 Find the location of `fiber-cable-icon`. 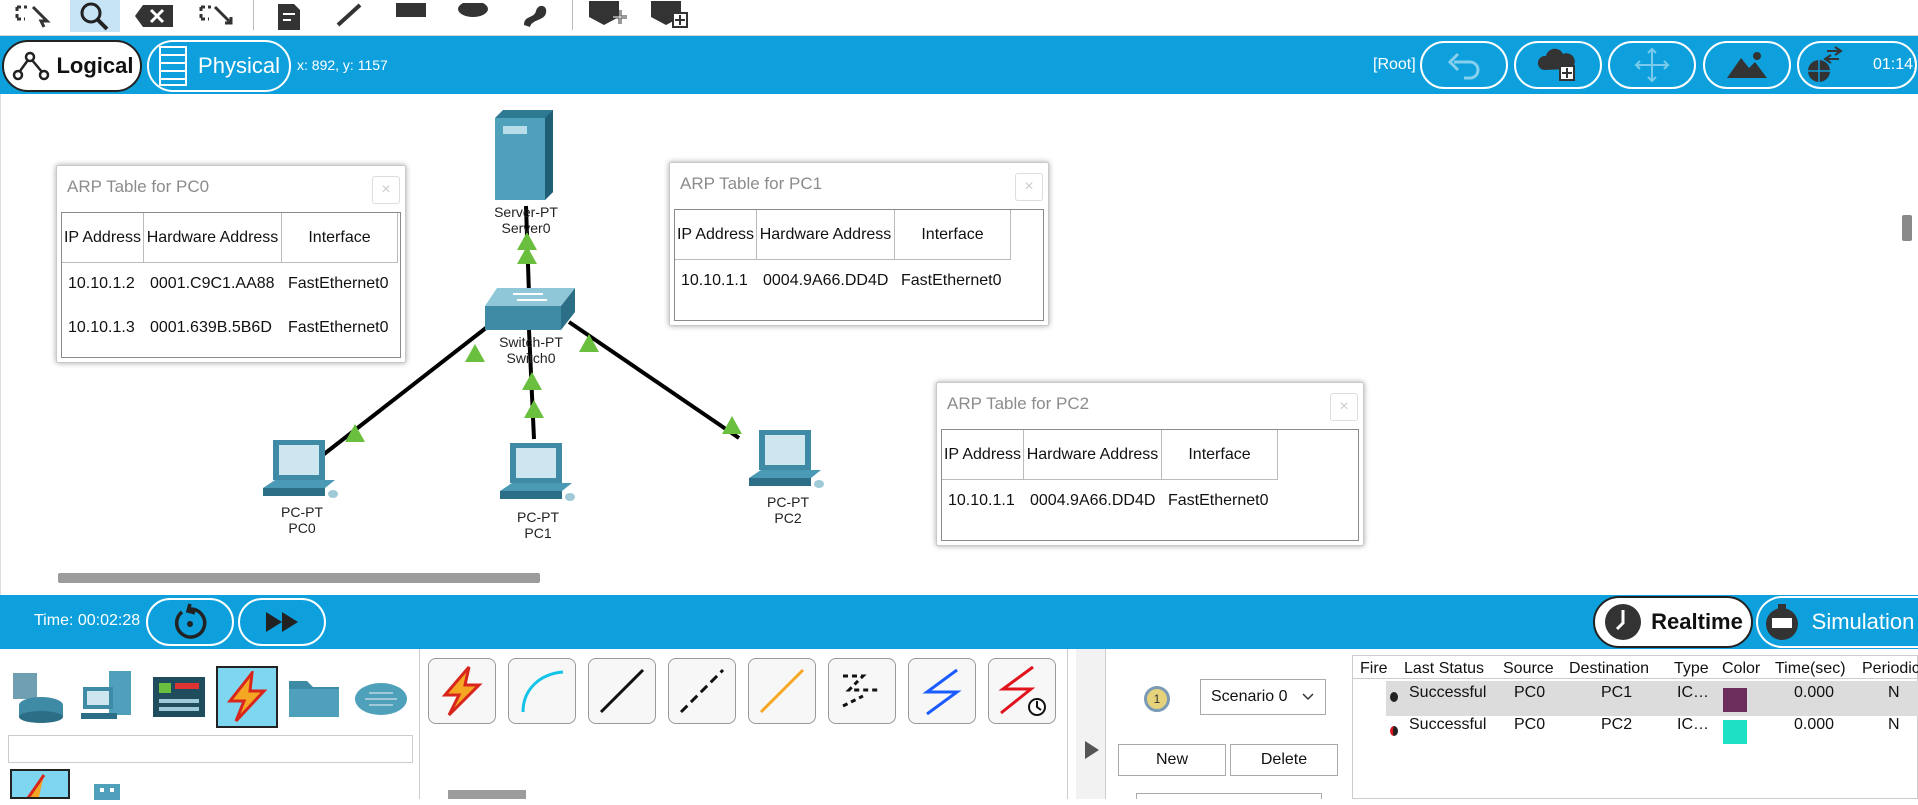

fiber-cable-icon is located at coordinates (782, 691).